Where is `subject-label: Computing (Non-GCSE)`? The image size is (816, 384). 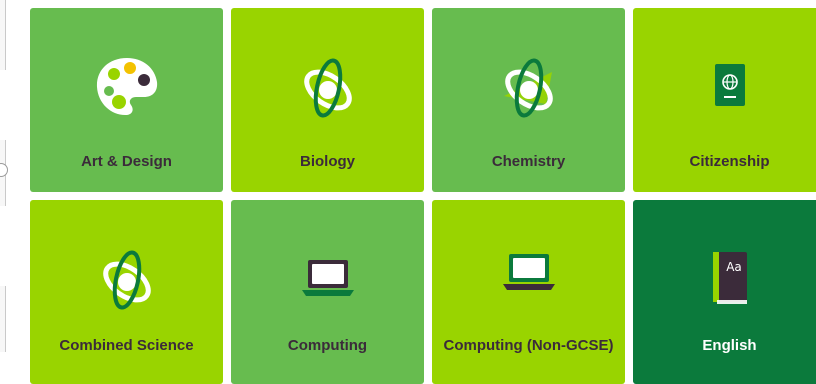 subject-label: Computing (Non-GCSE) is located at coordinates (528, 345).